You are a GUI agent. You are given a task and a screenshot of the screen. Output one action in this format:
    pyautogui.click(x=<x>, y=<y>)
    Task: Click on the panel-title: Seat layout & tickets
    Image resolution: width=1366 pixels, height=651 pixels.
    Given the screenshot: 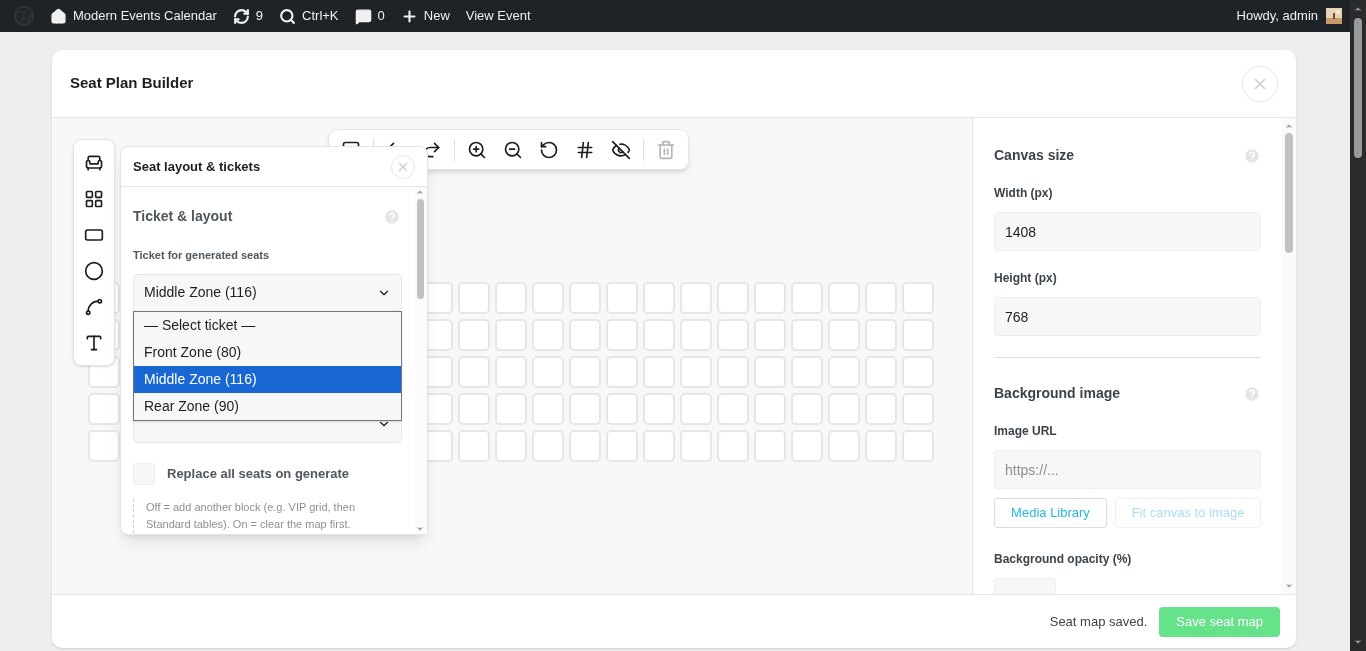 What is the action you would take?
    pyautogui.click(x=197, y=166)
    